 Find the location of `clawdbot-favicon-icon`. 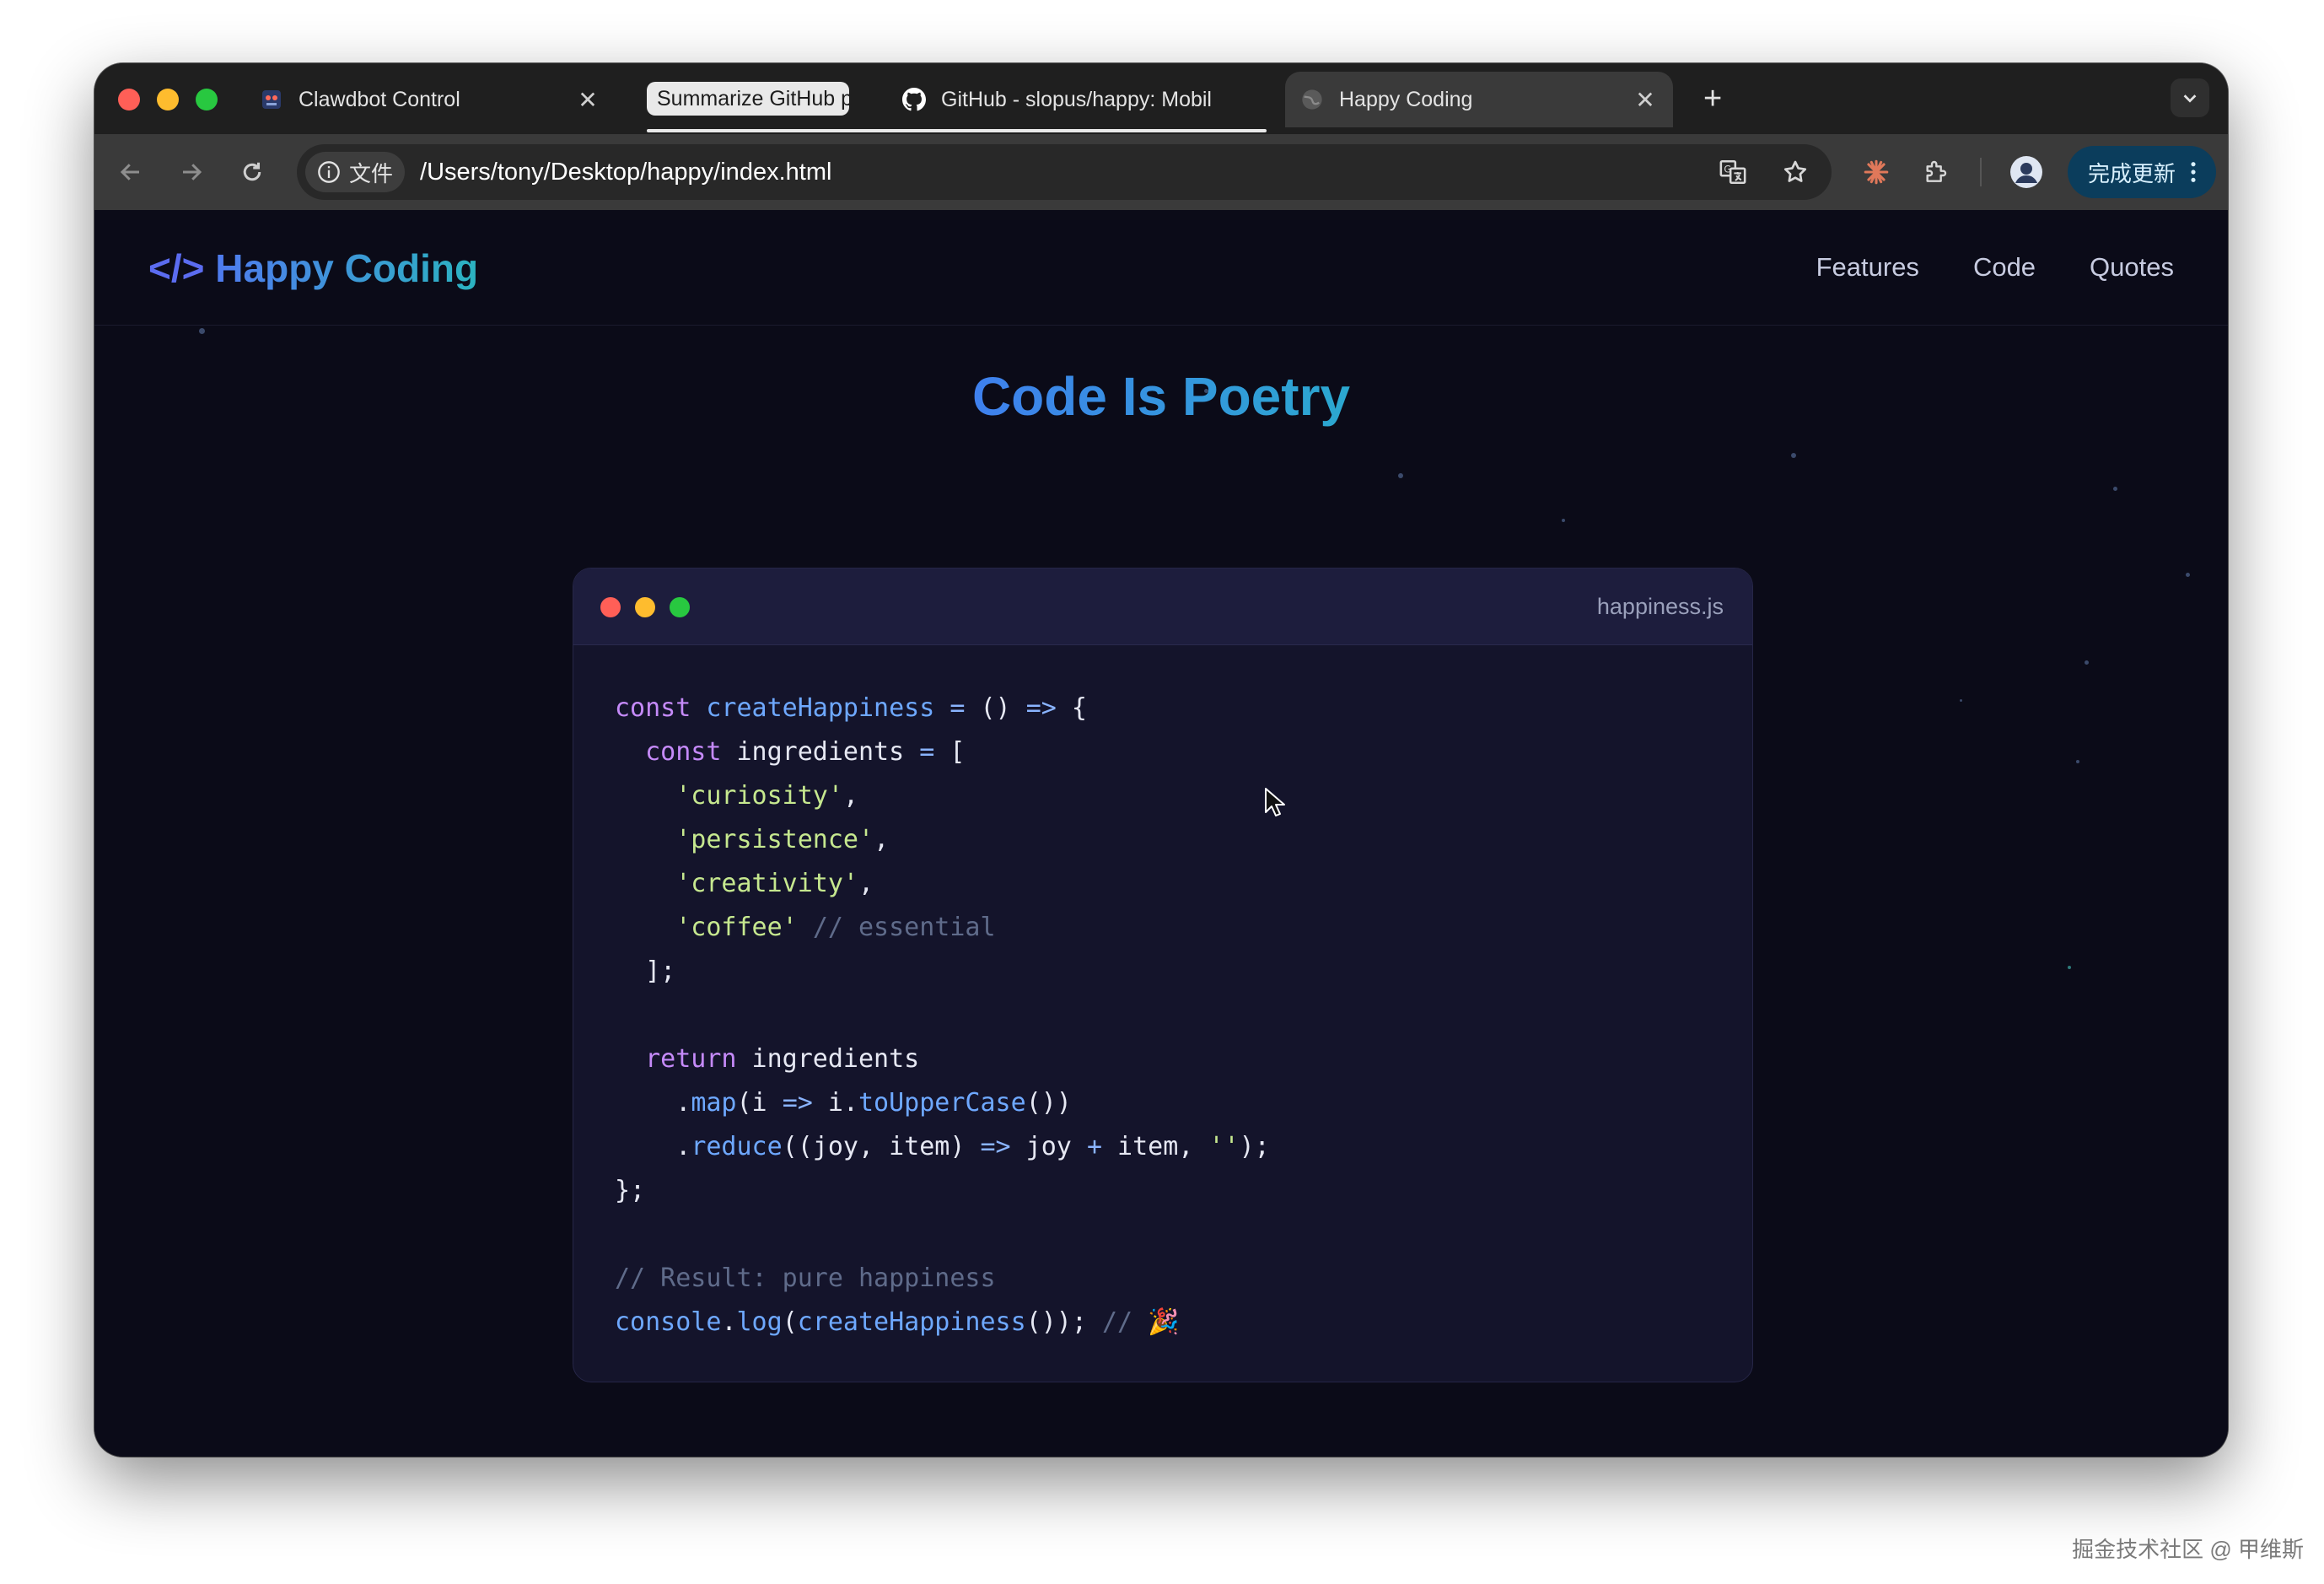

clawdbot-favicon-icon is located at coordinates (271, 99).